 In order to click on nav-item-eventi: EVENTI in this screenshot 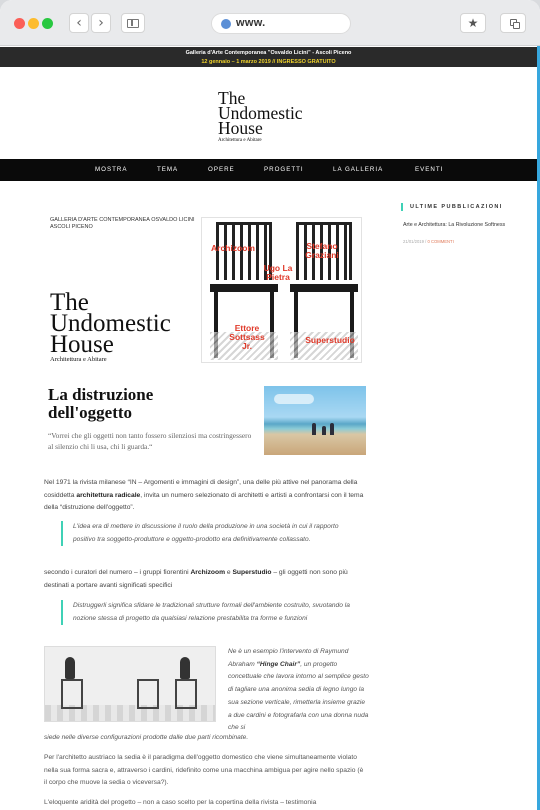, I will do `click(429, 169)`.